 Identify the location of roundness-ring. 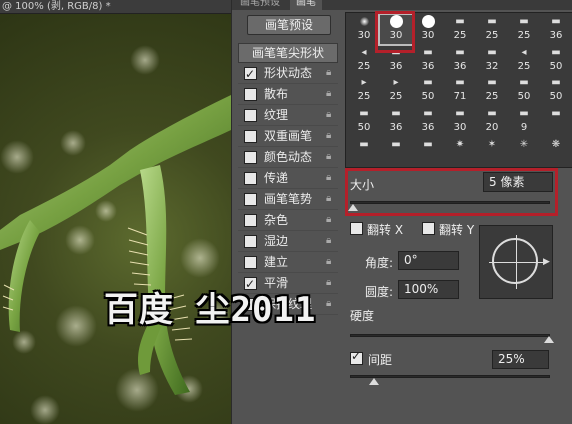
(515, 261).